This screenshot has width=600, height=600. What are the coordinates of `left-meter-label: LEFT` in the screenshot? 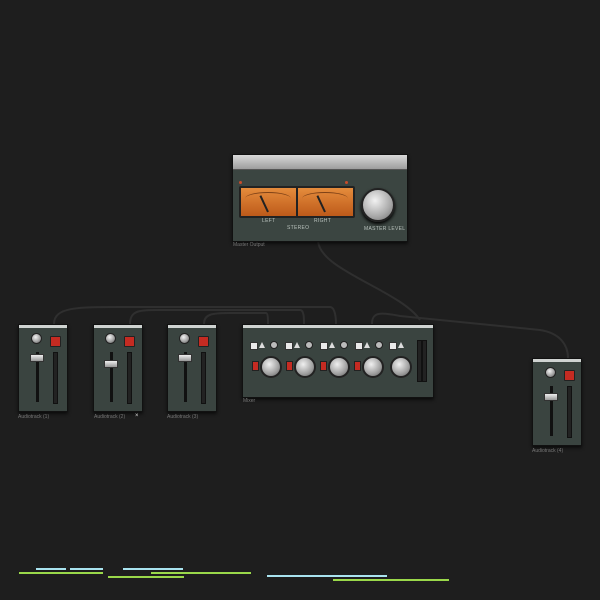 It's located at (269, 221).